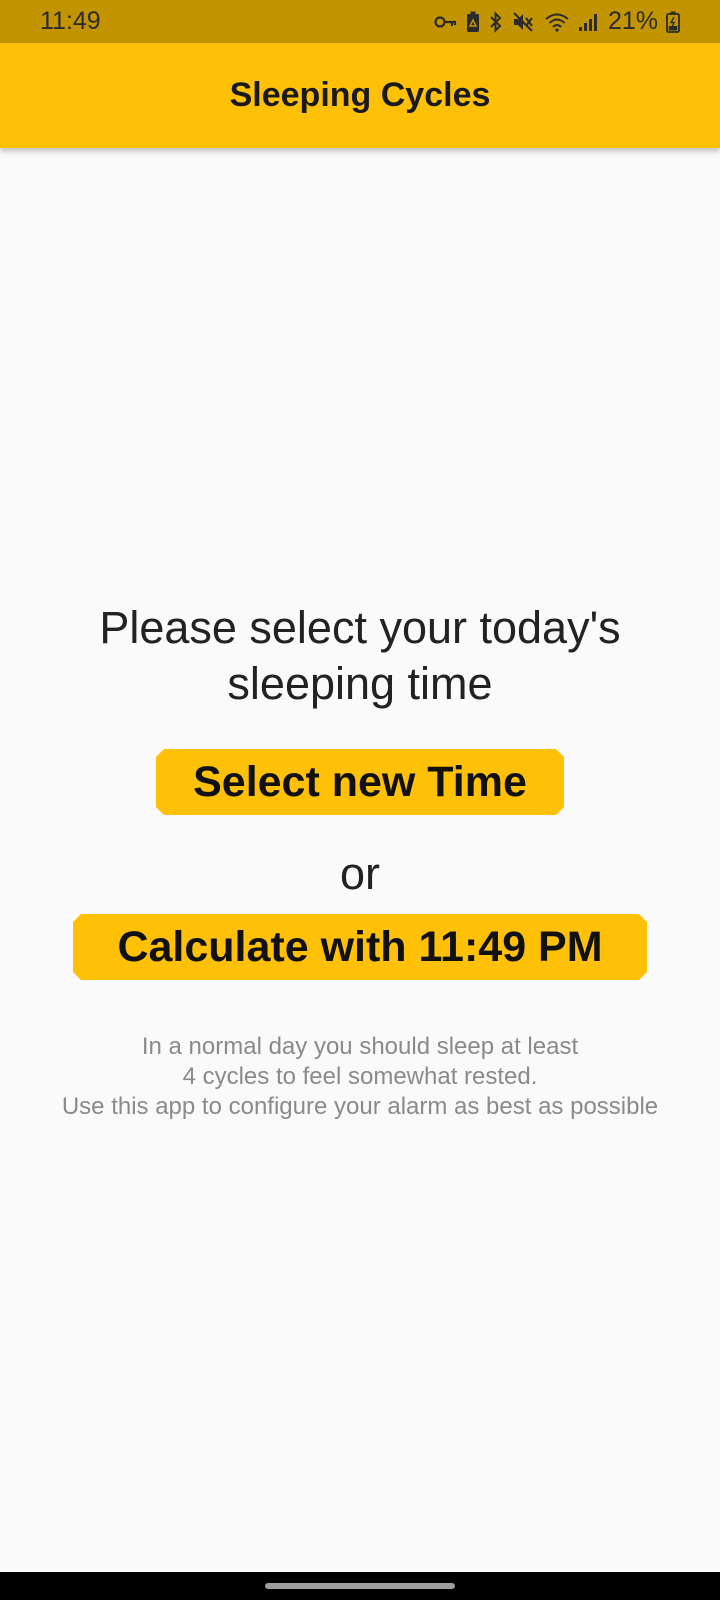 The width and height of the screenshot is (720, 1600). Describe the element at coordinates (496, 21) in the screenshot. I see `bluetooth-icon` at that location.